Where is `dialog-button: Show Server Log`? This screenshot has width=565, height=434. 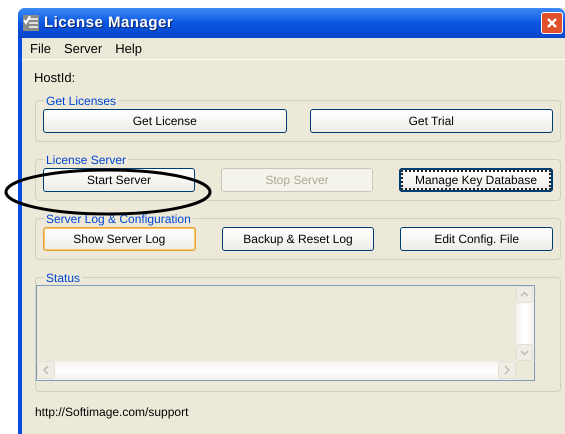
dialog-button: Show Server Log is located at coordinates (119, 238).